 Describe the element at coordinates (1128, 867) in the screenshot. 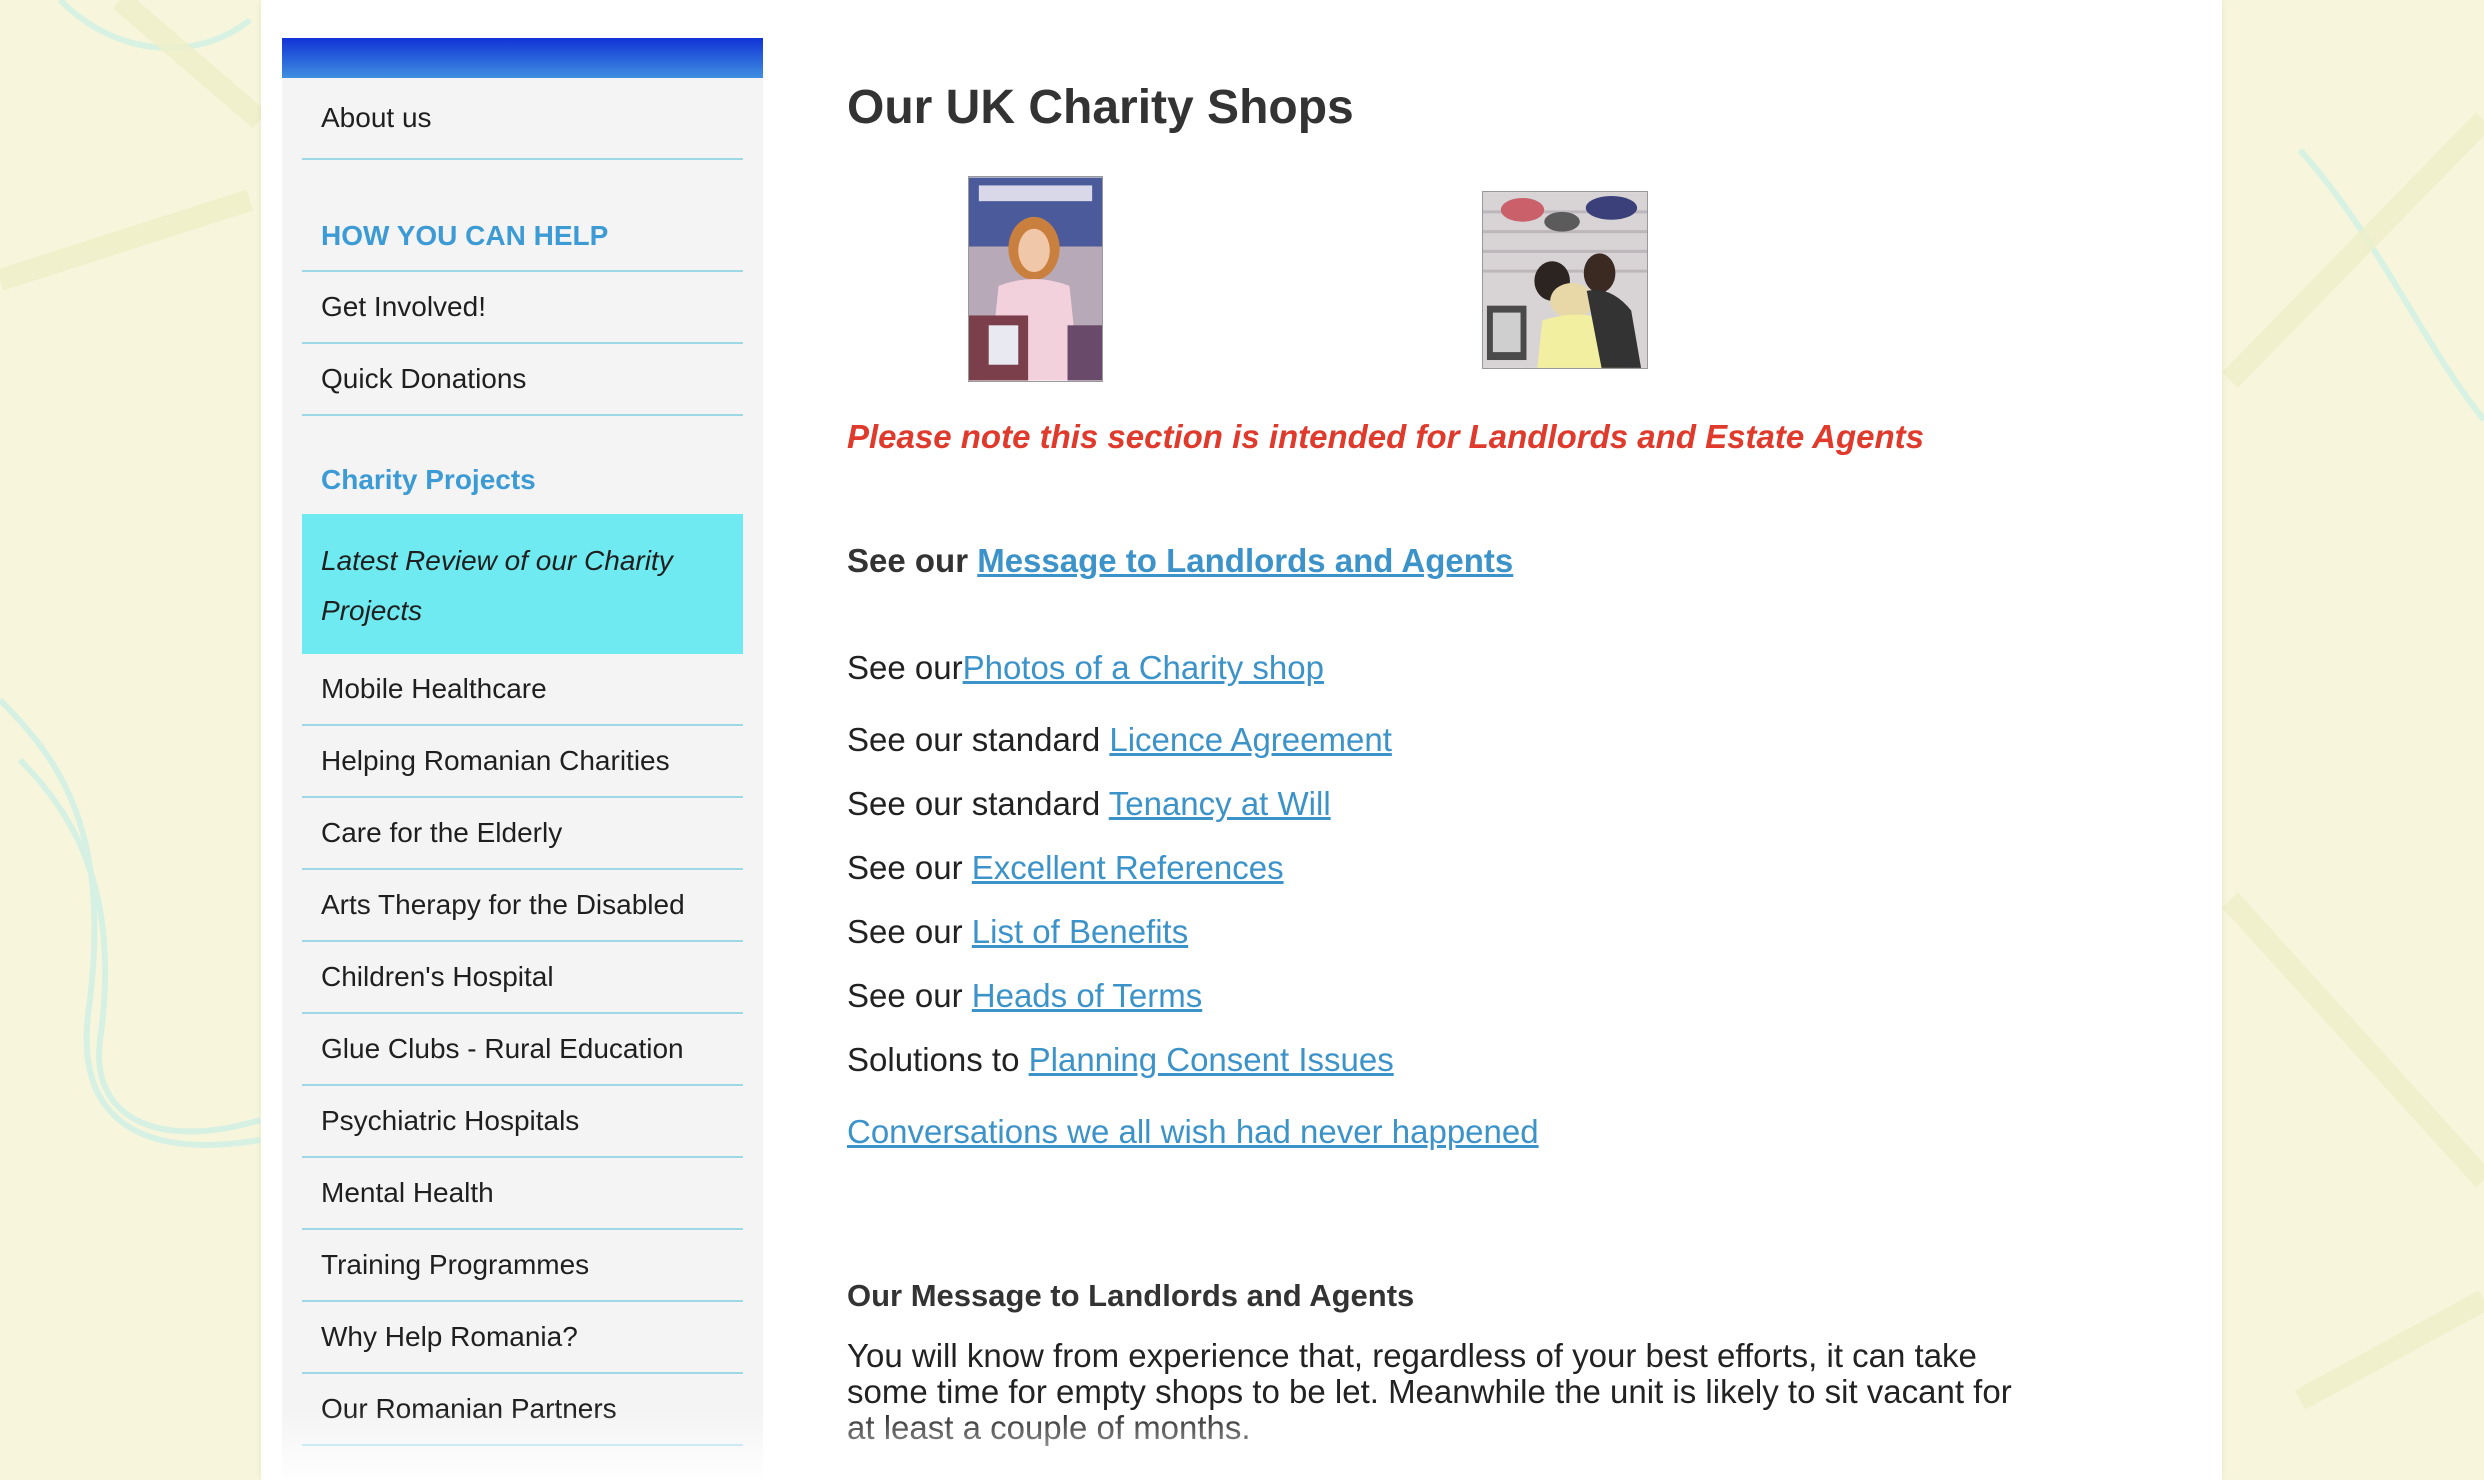

I see `excellent-references-link: Excellent References` at that location.